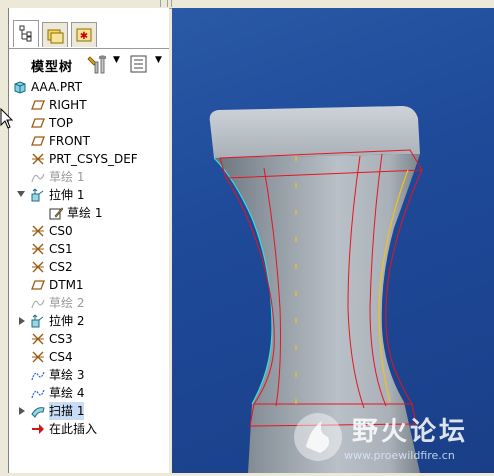 The height and width of the screenshot is (476, 494). What do you see at coordinates (21, 194) in the screenshot?
I see `collapse-toggle-icon` at bounding box center [21, 194].